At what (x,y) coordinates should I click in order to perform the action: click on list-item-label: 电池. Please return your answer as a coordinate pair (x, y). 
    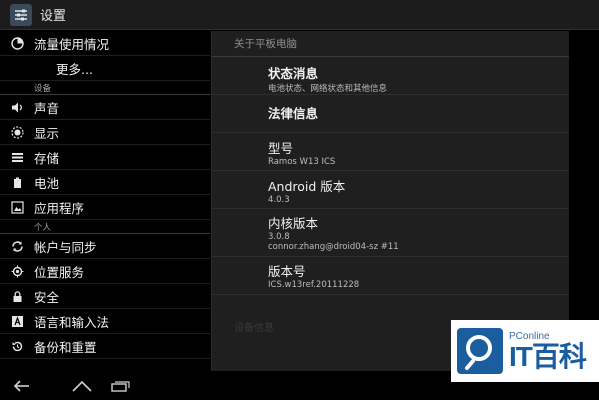
    Looking at the image, I should click on (47, 183).